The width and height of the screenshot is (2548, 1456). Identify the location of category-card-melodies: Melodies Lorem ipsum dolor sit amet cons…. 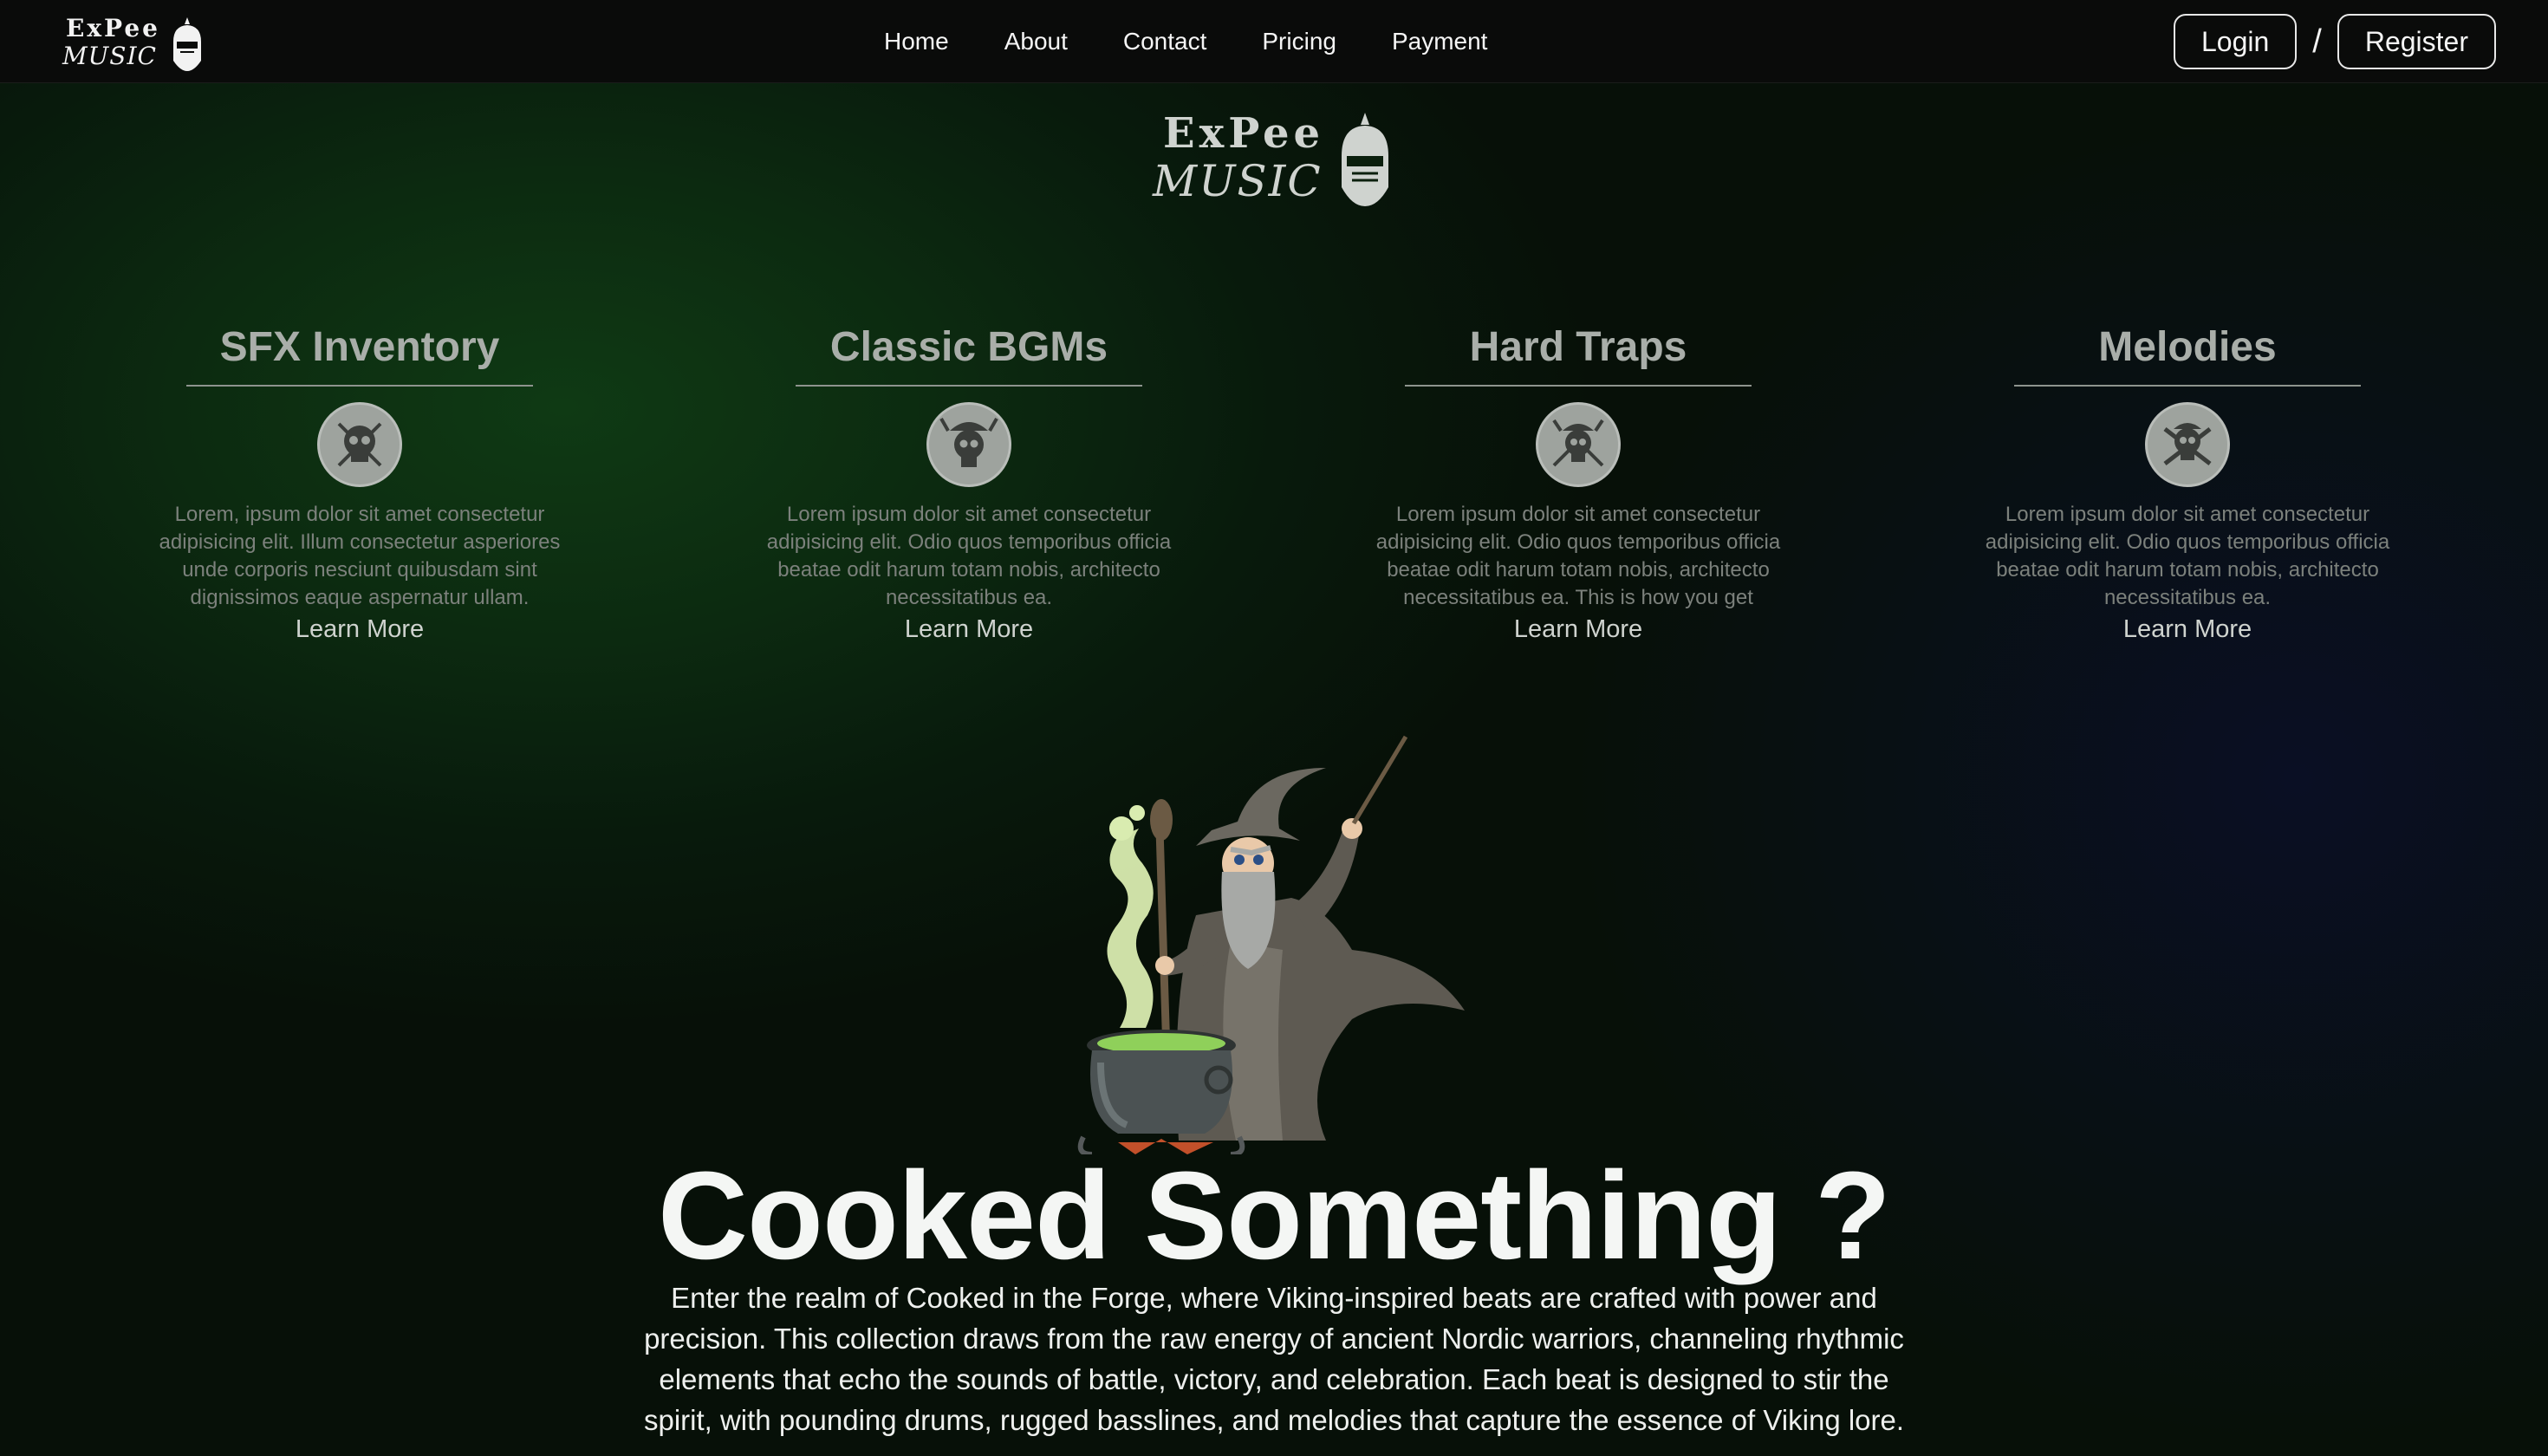
(2187, 481).